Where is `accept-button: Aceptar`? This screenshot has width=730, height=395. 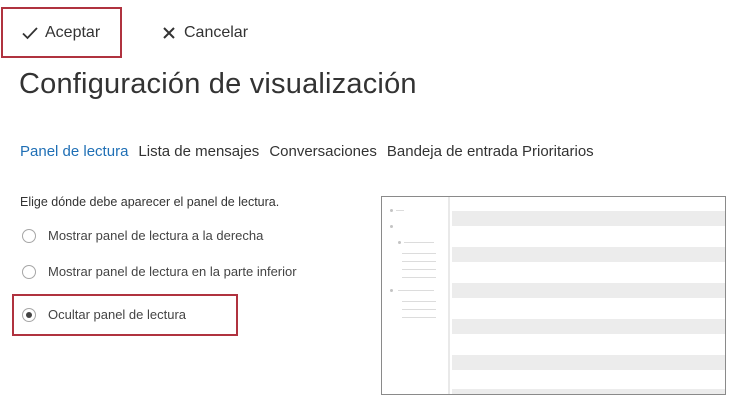
accept-button: Aceptar is located at coordinates (61, 32).